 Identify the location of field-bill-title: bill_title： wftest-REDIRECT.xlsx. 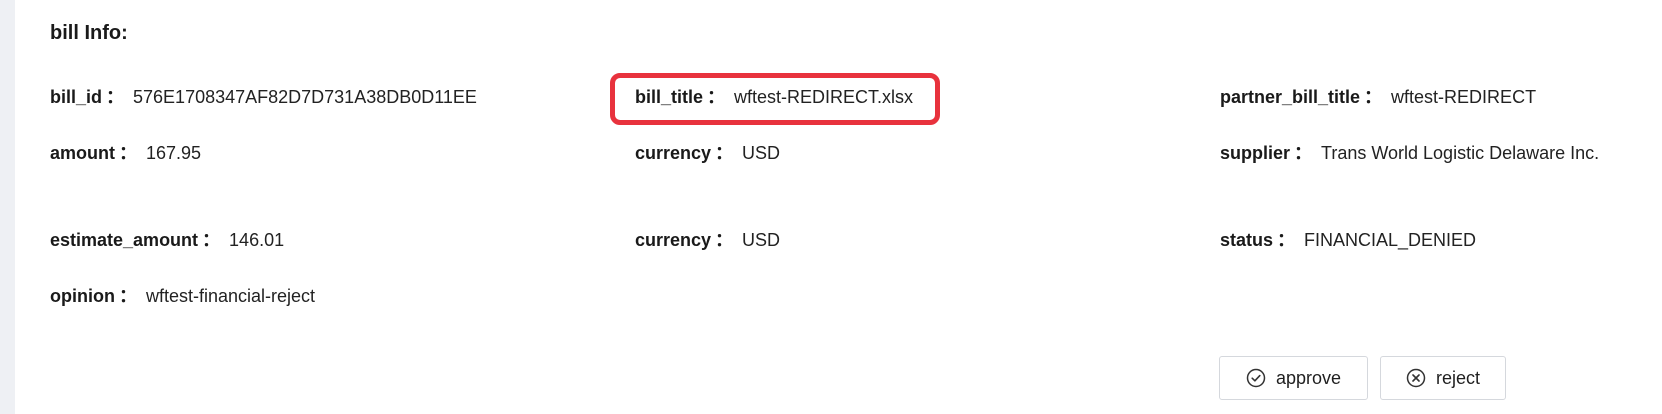
(774, 97).